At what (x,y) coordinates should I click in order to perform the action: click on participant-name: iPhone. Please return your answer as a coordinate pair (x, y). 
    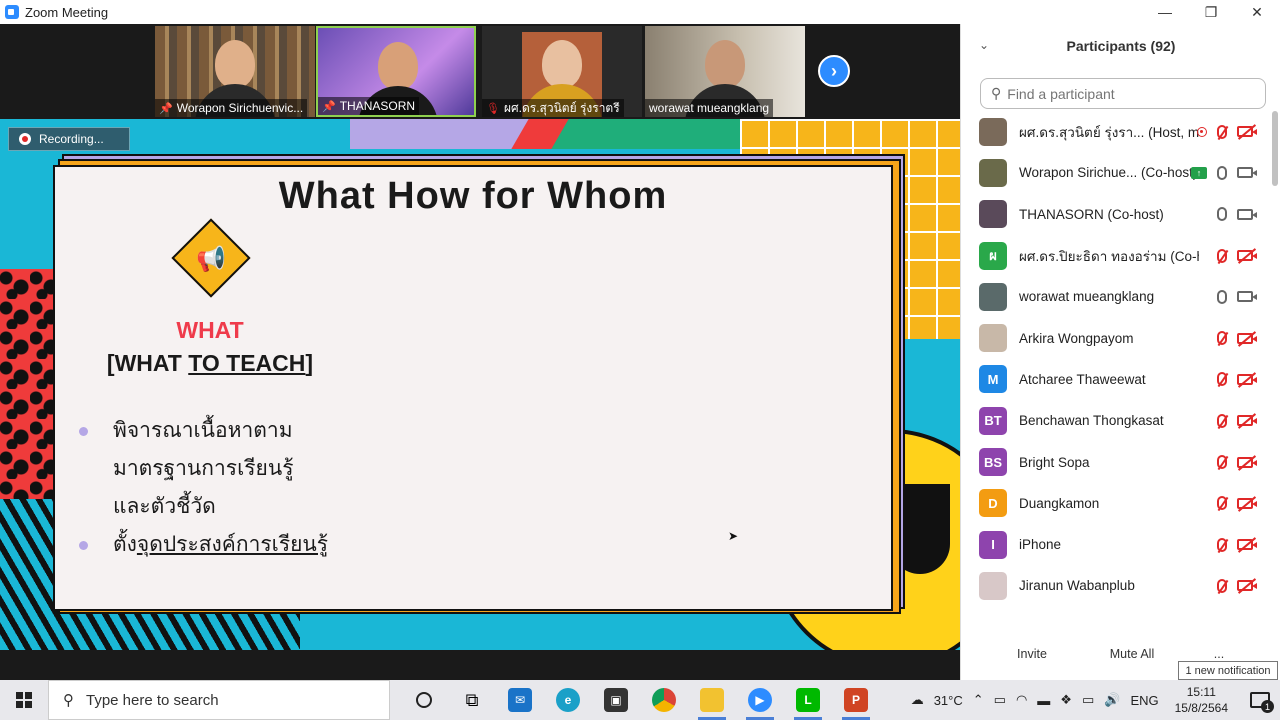
    Looking at the image, I should click on (1040, 545).